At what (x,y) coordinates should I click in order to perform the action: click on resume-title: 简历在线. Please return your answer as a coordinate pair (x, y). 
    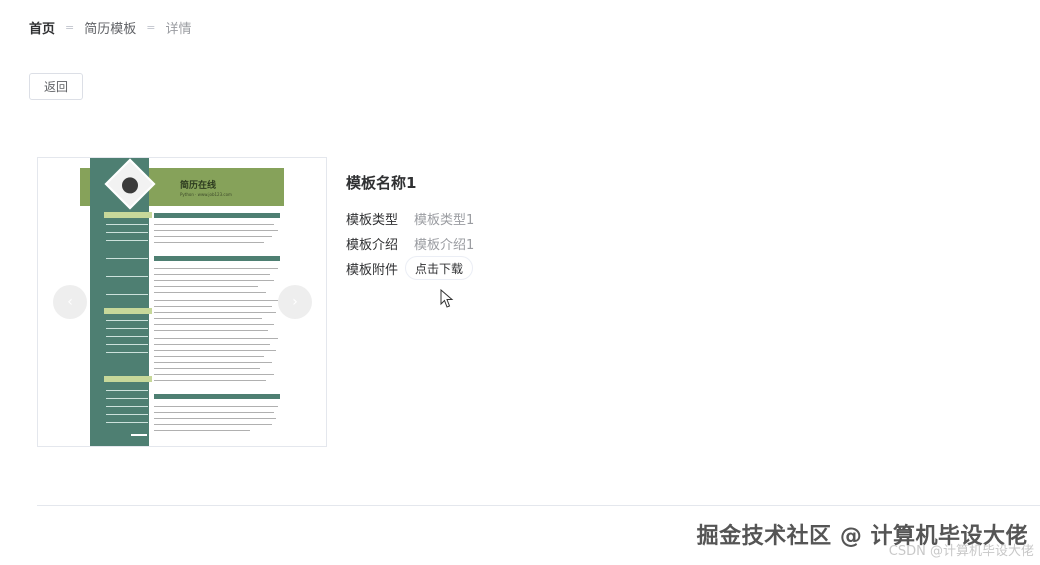
    Looking at the image, I should click on (198, 186).